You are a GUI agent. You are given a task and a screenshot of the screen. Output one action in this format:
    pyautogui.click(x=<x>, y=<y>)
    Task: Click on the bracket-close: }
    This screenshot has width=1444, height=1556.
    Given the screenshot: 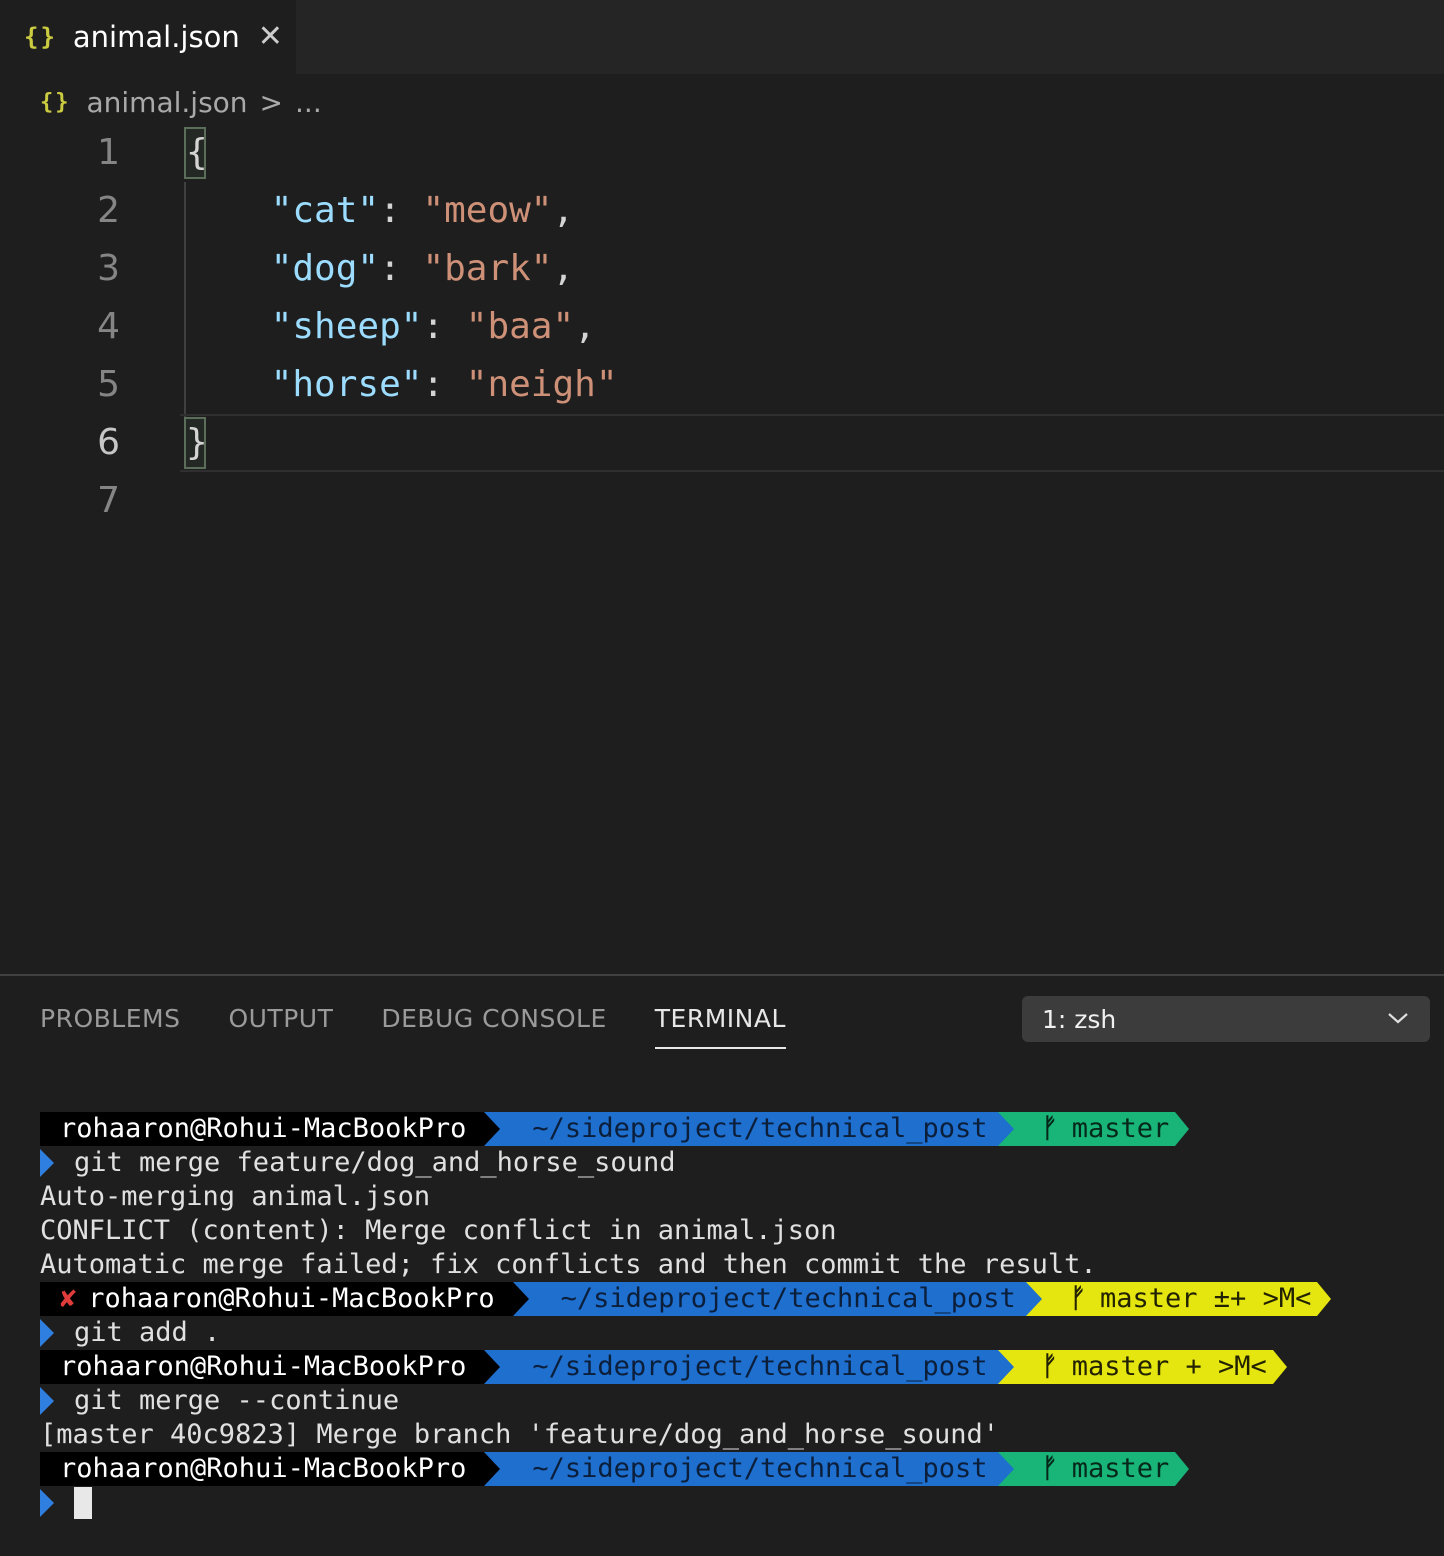 What is the action you would take?
    pyautogui.click(x=196, y=443)
    